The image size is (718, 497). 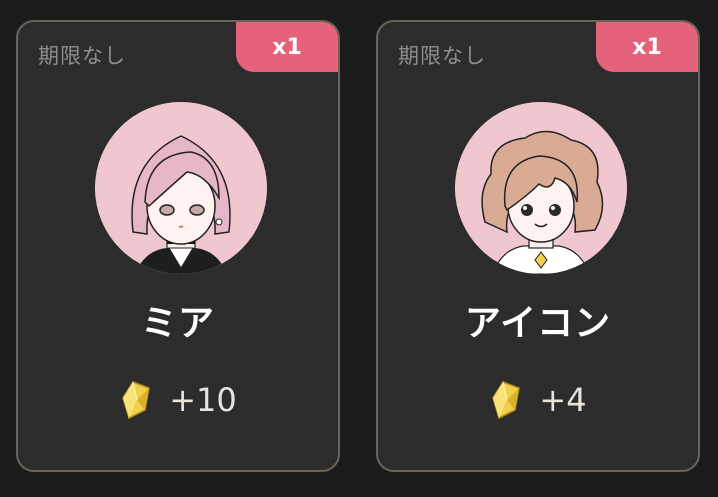 What do you see at coordinates (177, 323) in the screenshot?
I see `character-name: ミア` at bounding box center [177, 323].